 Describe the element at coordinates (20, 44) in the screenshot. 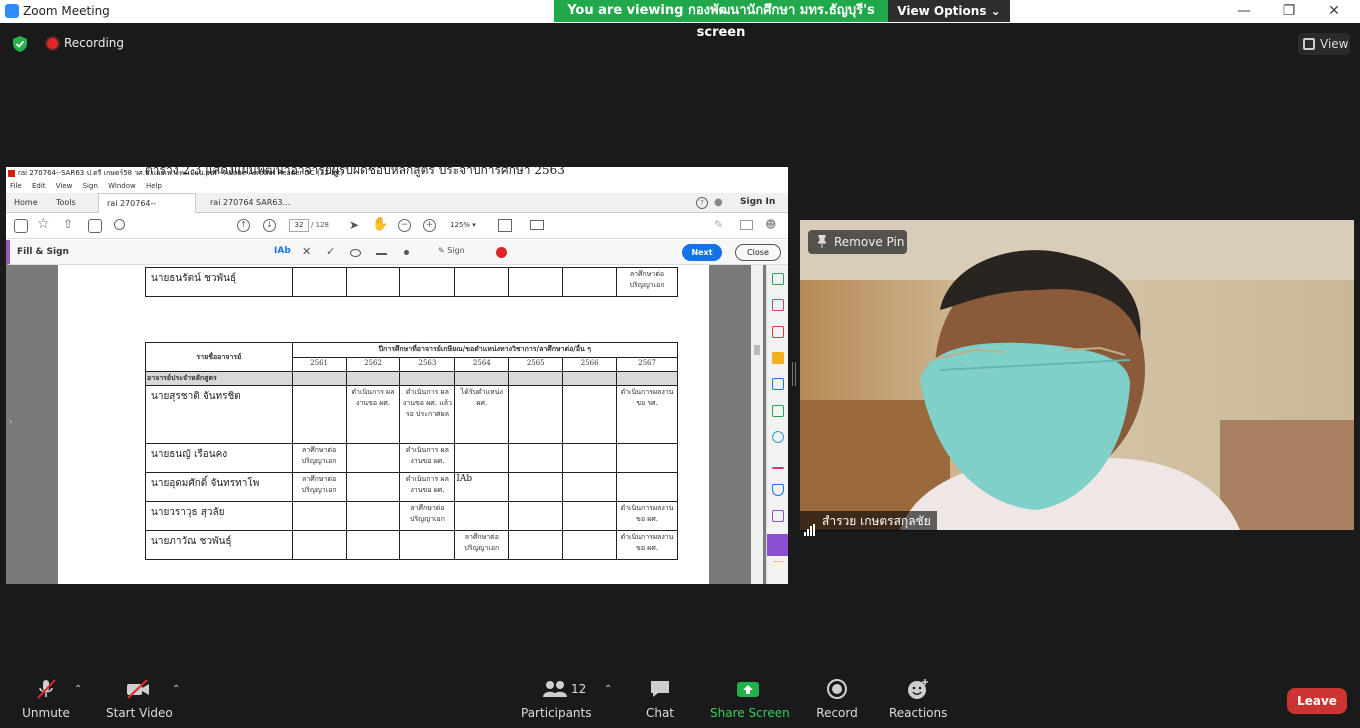

I see `encryption-shield-icon` at that location.